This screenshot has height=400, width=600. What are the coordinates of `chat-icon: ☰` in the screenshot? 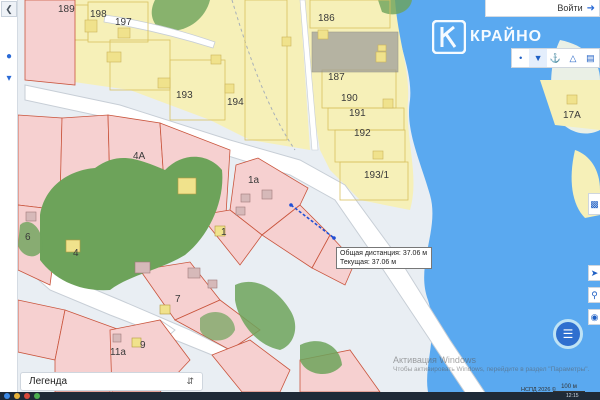 It's located at (568, 334).